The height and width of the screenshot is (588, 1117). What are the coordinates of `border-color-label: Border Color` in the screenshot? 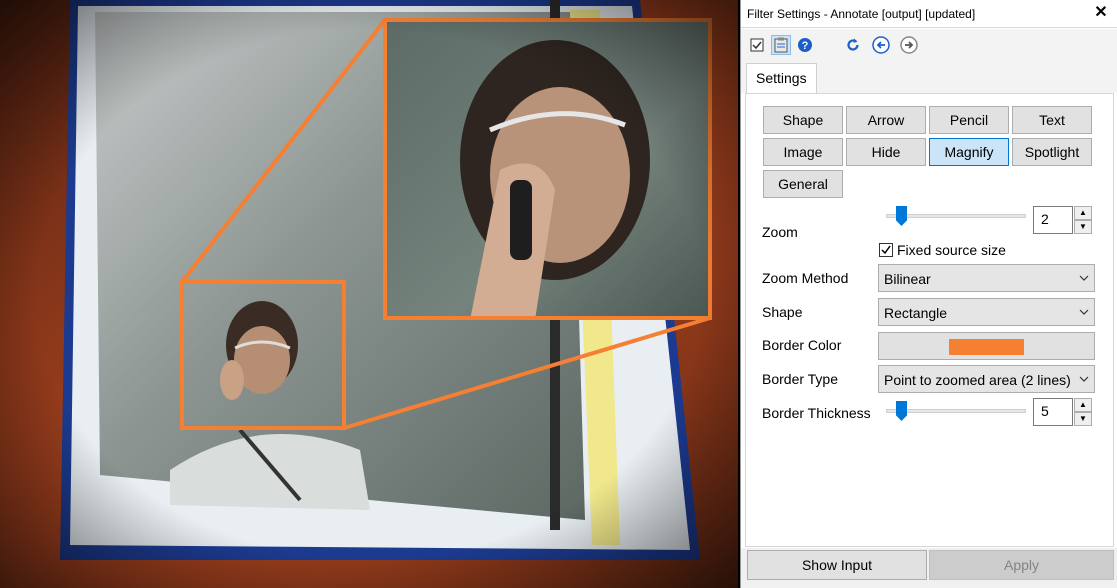 It's located at (802, 345).